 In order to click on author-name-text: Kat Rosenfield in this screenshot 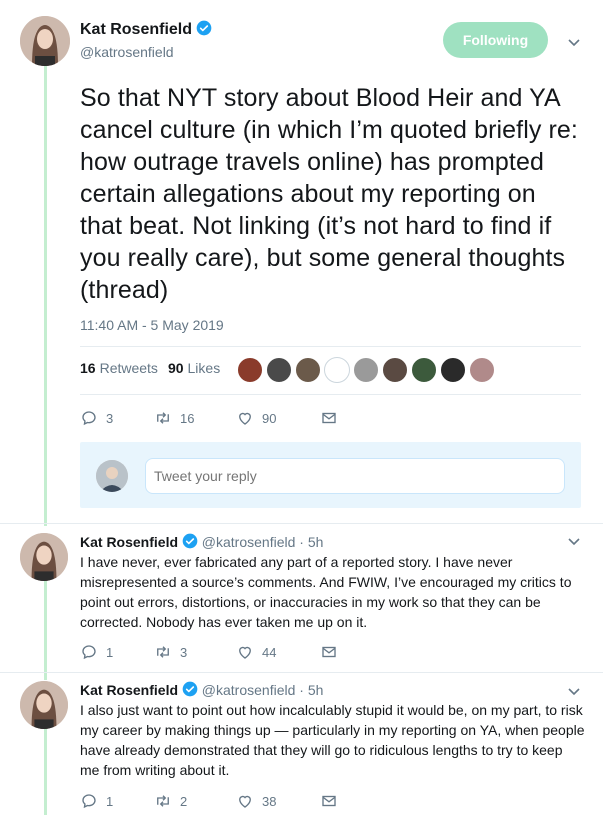, I will do `click(136, 29)`.